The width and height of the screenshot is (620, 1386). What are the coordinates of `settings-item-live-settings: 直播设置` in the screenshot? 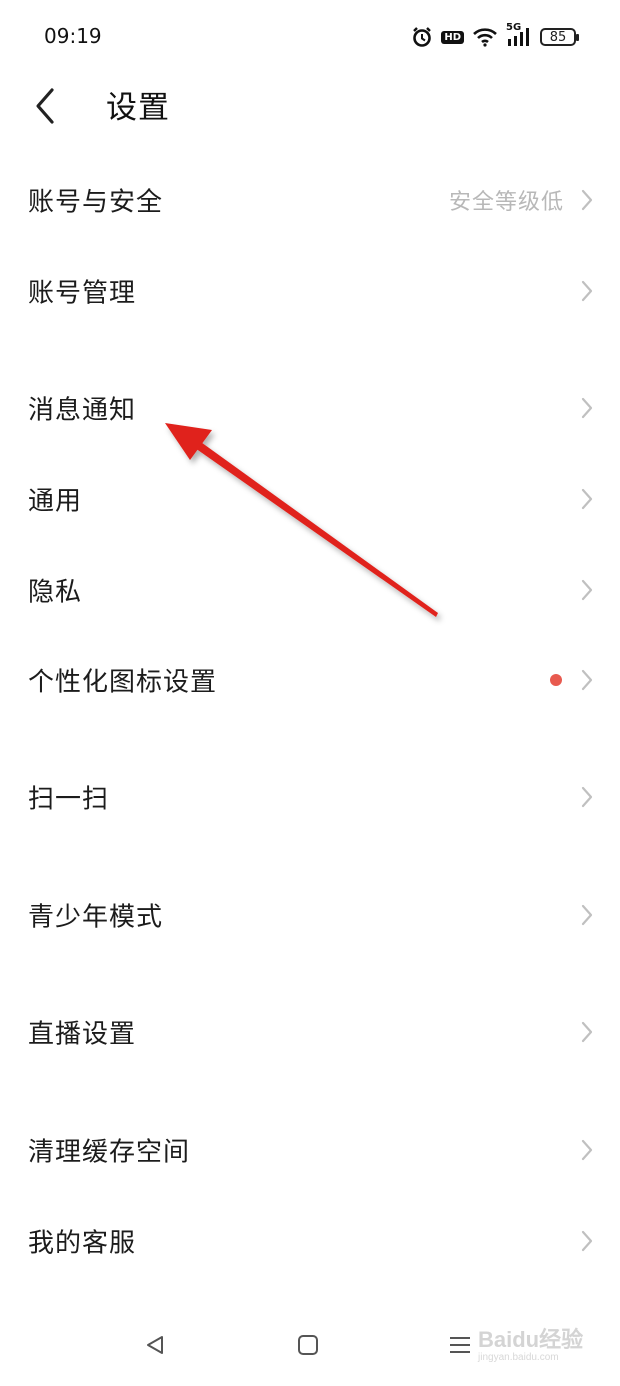 It's located at (310, 1032).